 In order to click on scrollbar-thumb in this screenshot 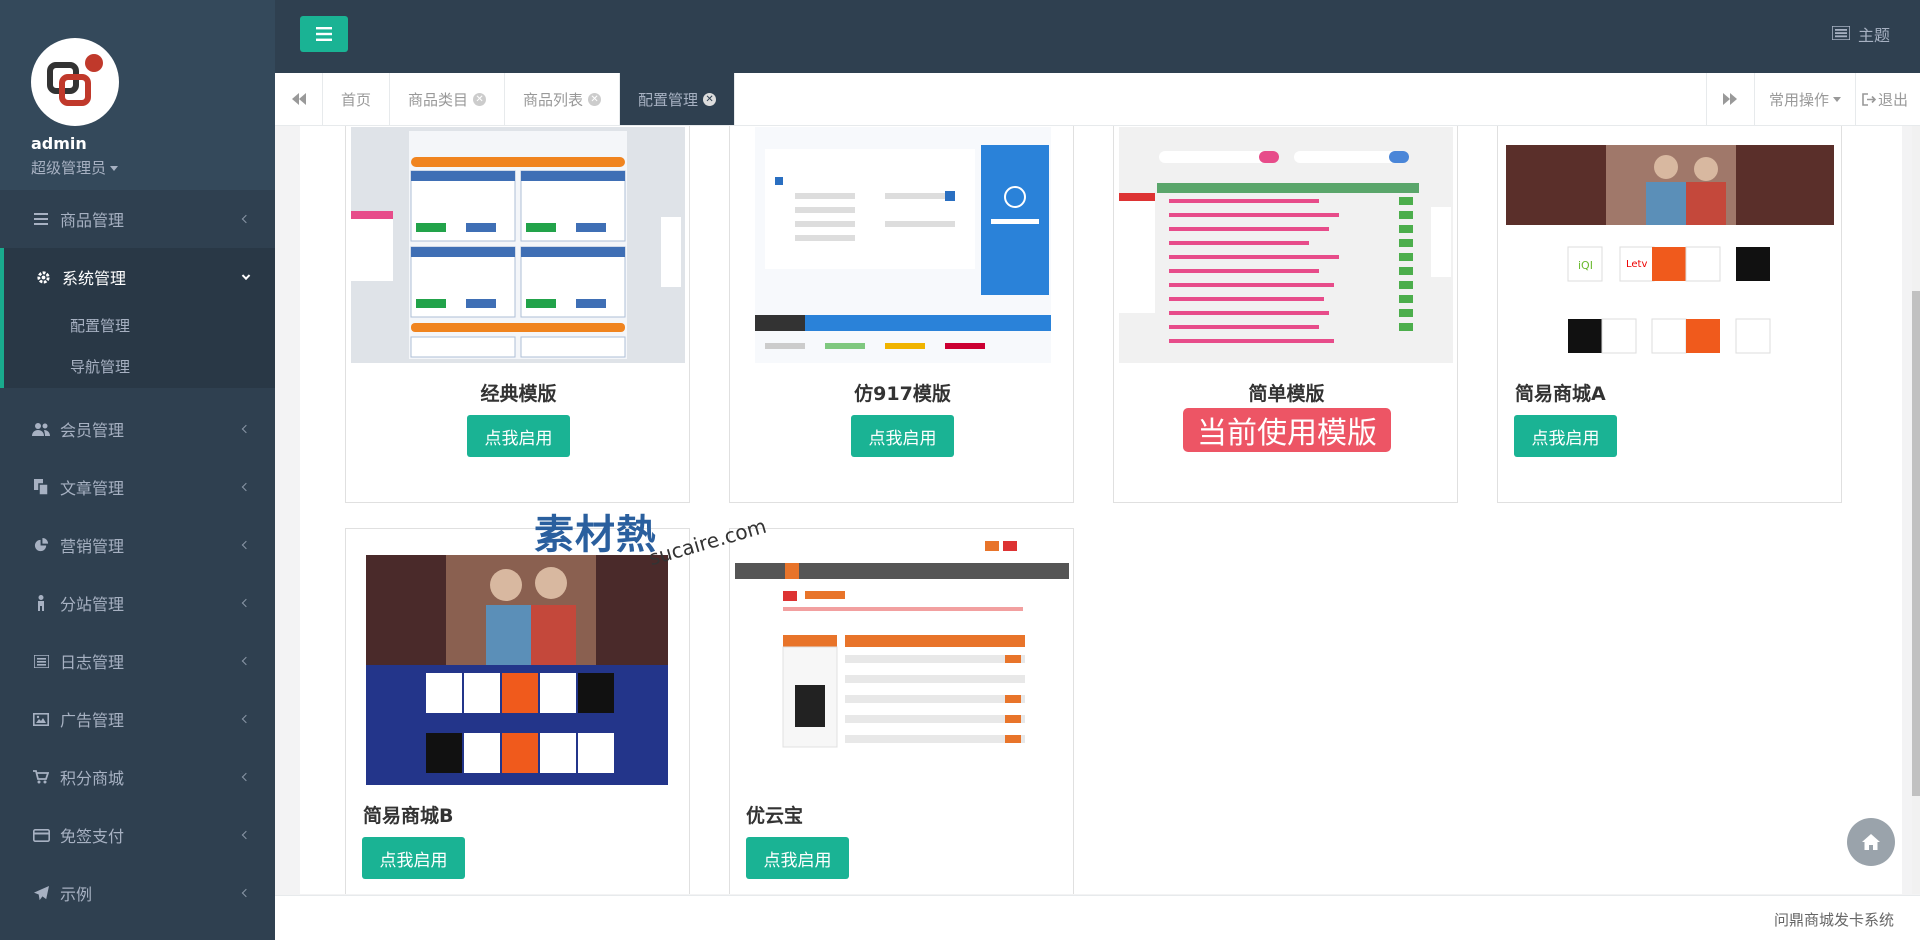, I will do `click(1916, 543)`.